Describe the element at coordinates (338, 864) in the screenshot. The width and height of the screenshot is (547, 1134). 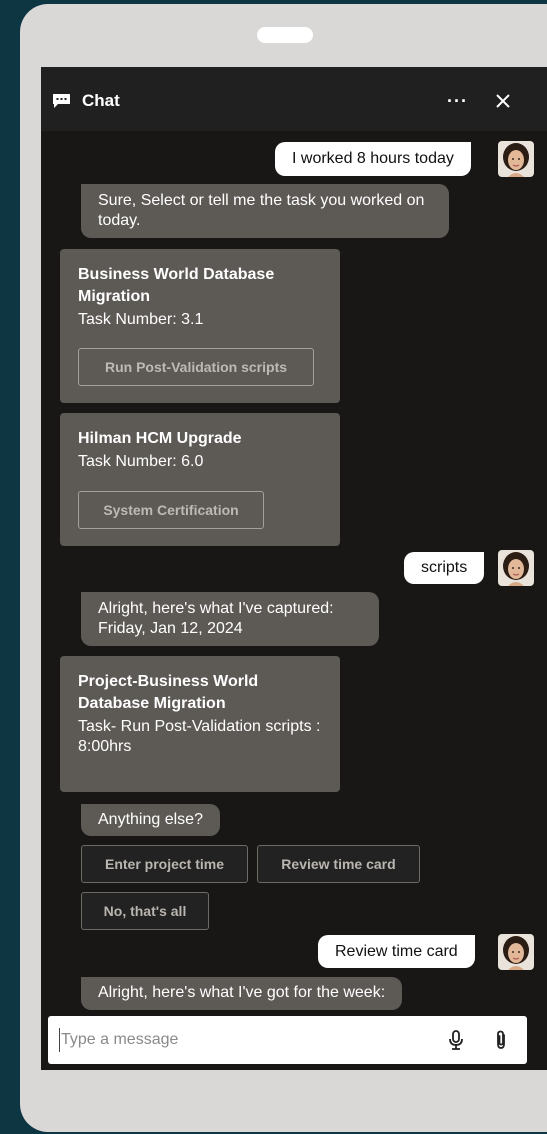
I see `review-time-card-button: Review time card` at that location.